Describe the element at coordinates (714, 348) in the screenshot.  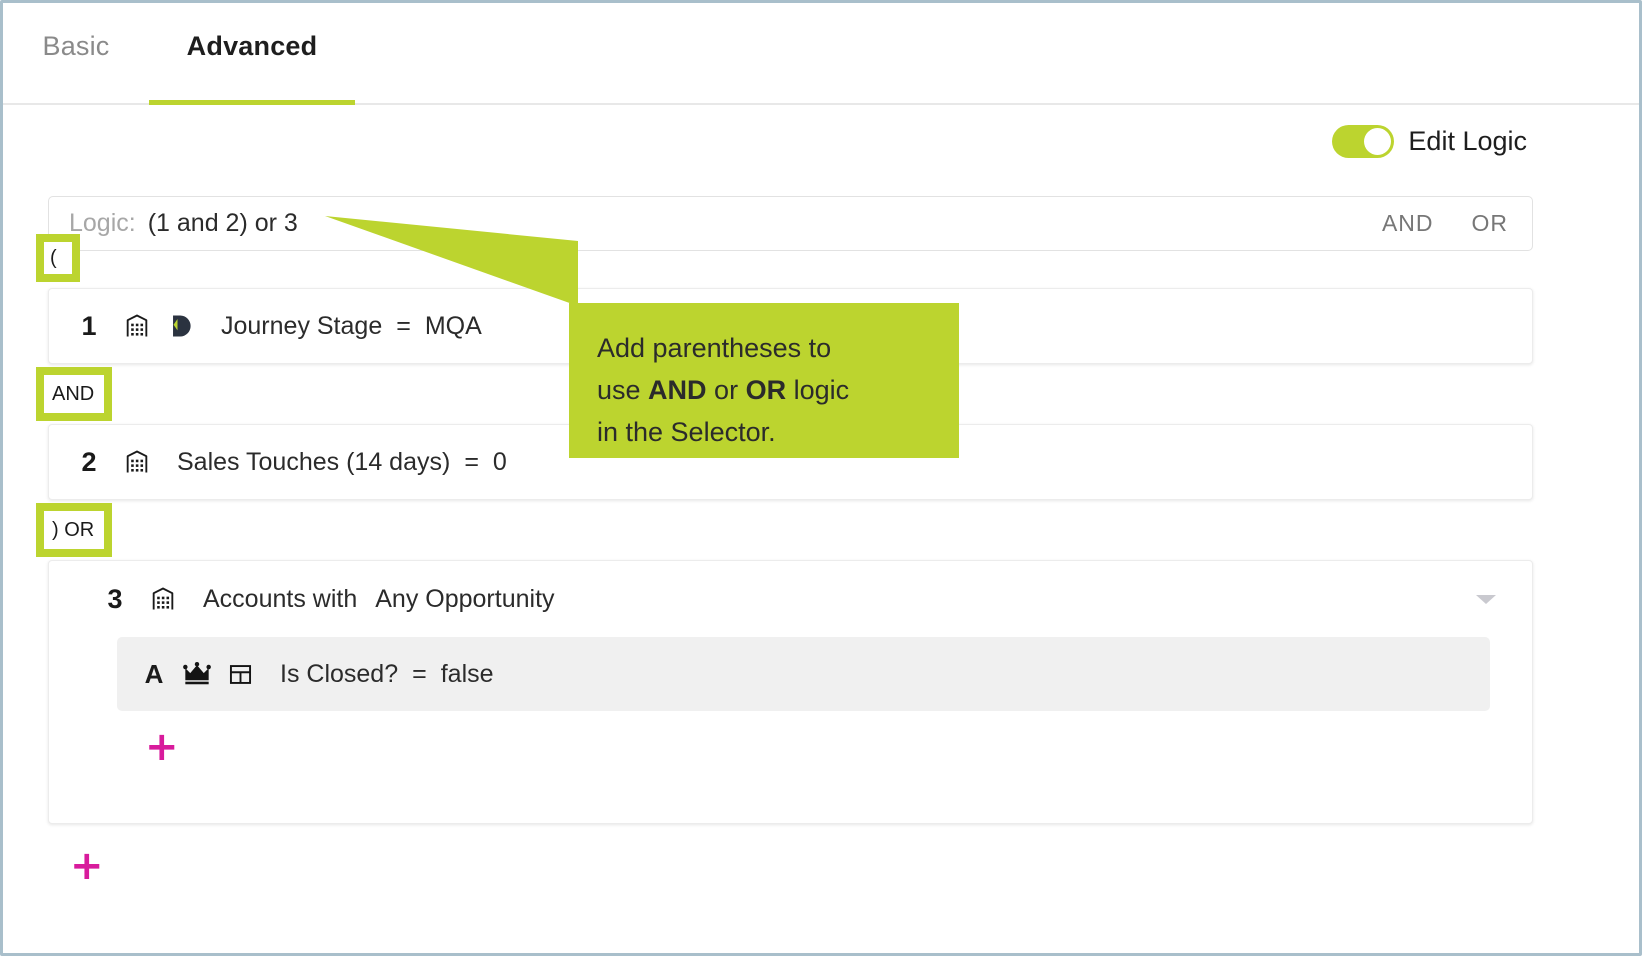
I see `callout-line-1: Add parentheses to` at that location.